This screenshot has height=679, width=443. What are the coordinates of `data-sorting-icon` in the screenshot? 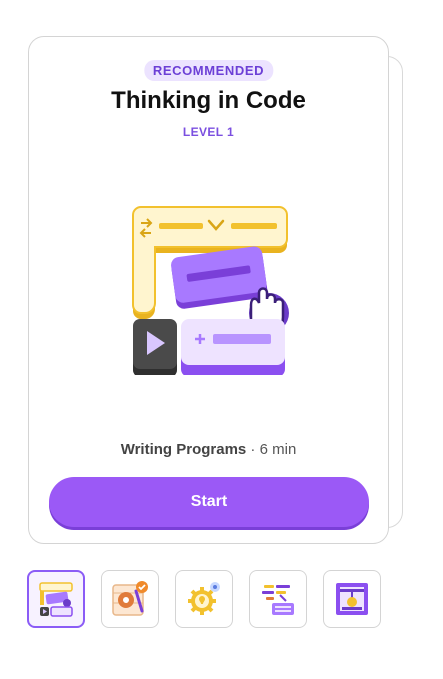 It's located at (278, 600).